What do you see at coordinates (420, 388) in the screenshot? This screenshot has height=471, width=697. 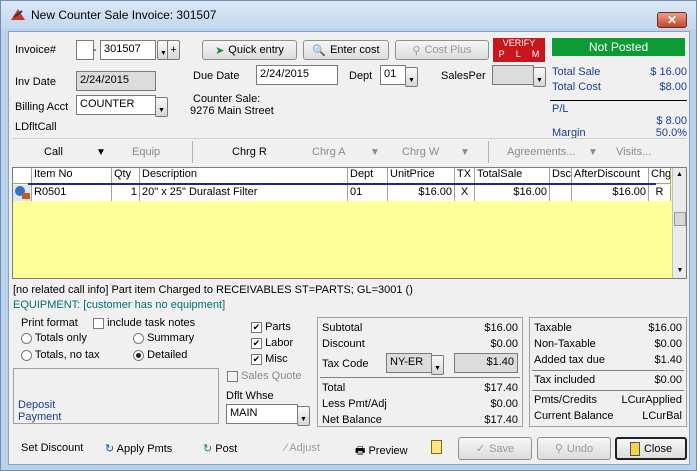 I see `total-row: Total $17.40` at bounding box center [420, 388].